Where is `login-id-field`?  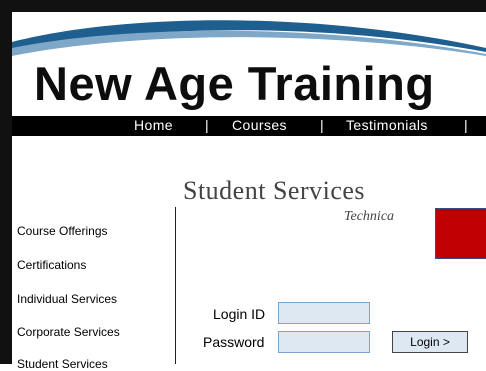 login-id-field is located at coordinates (324, 313).